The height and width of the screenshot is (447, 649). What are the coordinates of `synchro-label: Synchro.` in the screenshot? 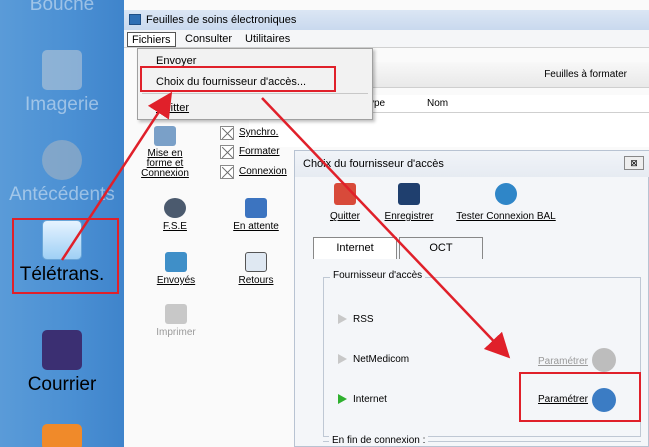 It's located at (259, 132).